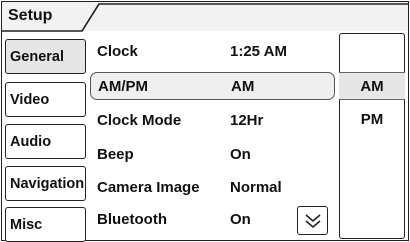  What do you see at coordinates (31, 141) in the screenshot?
I see `nav-item-label: Audio` at bounding box center [31, 141].